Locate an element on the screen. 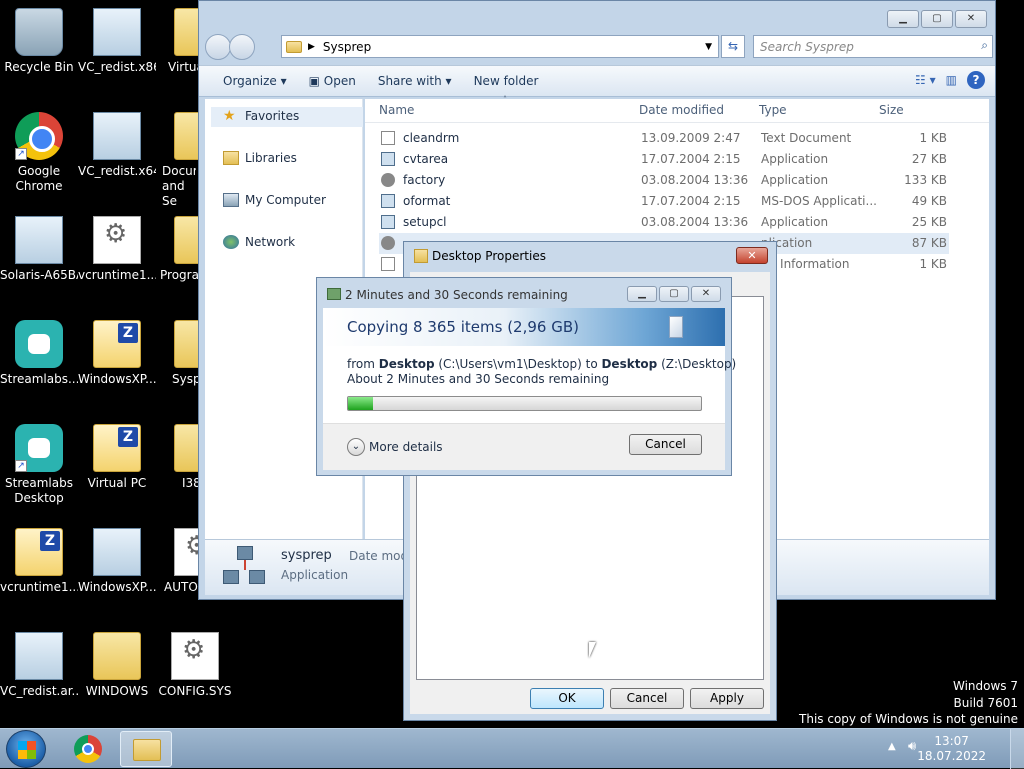 The width and height of the screenshot is (1024, 769). desktop-icon-recycle-bin: Recycle Bin is located at coordinates (39, 41).